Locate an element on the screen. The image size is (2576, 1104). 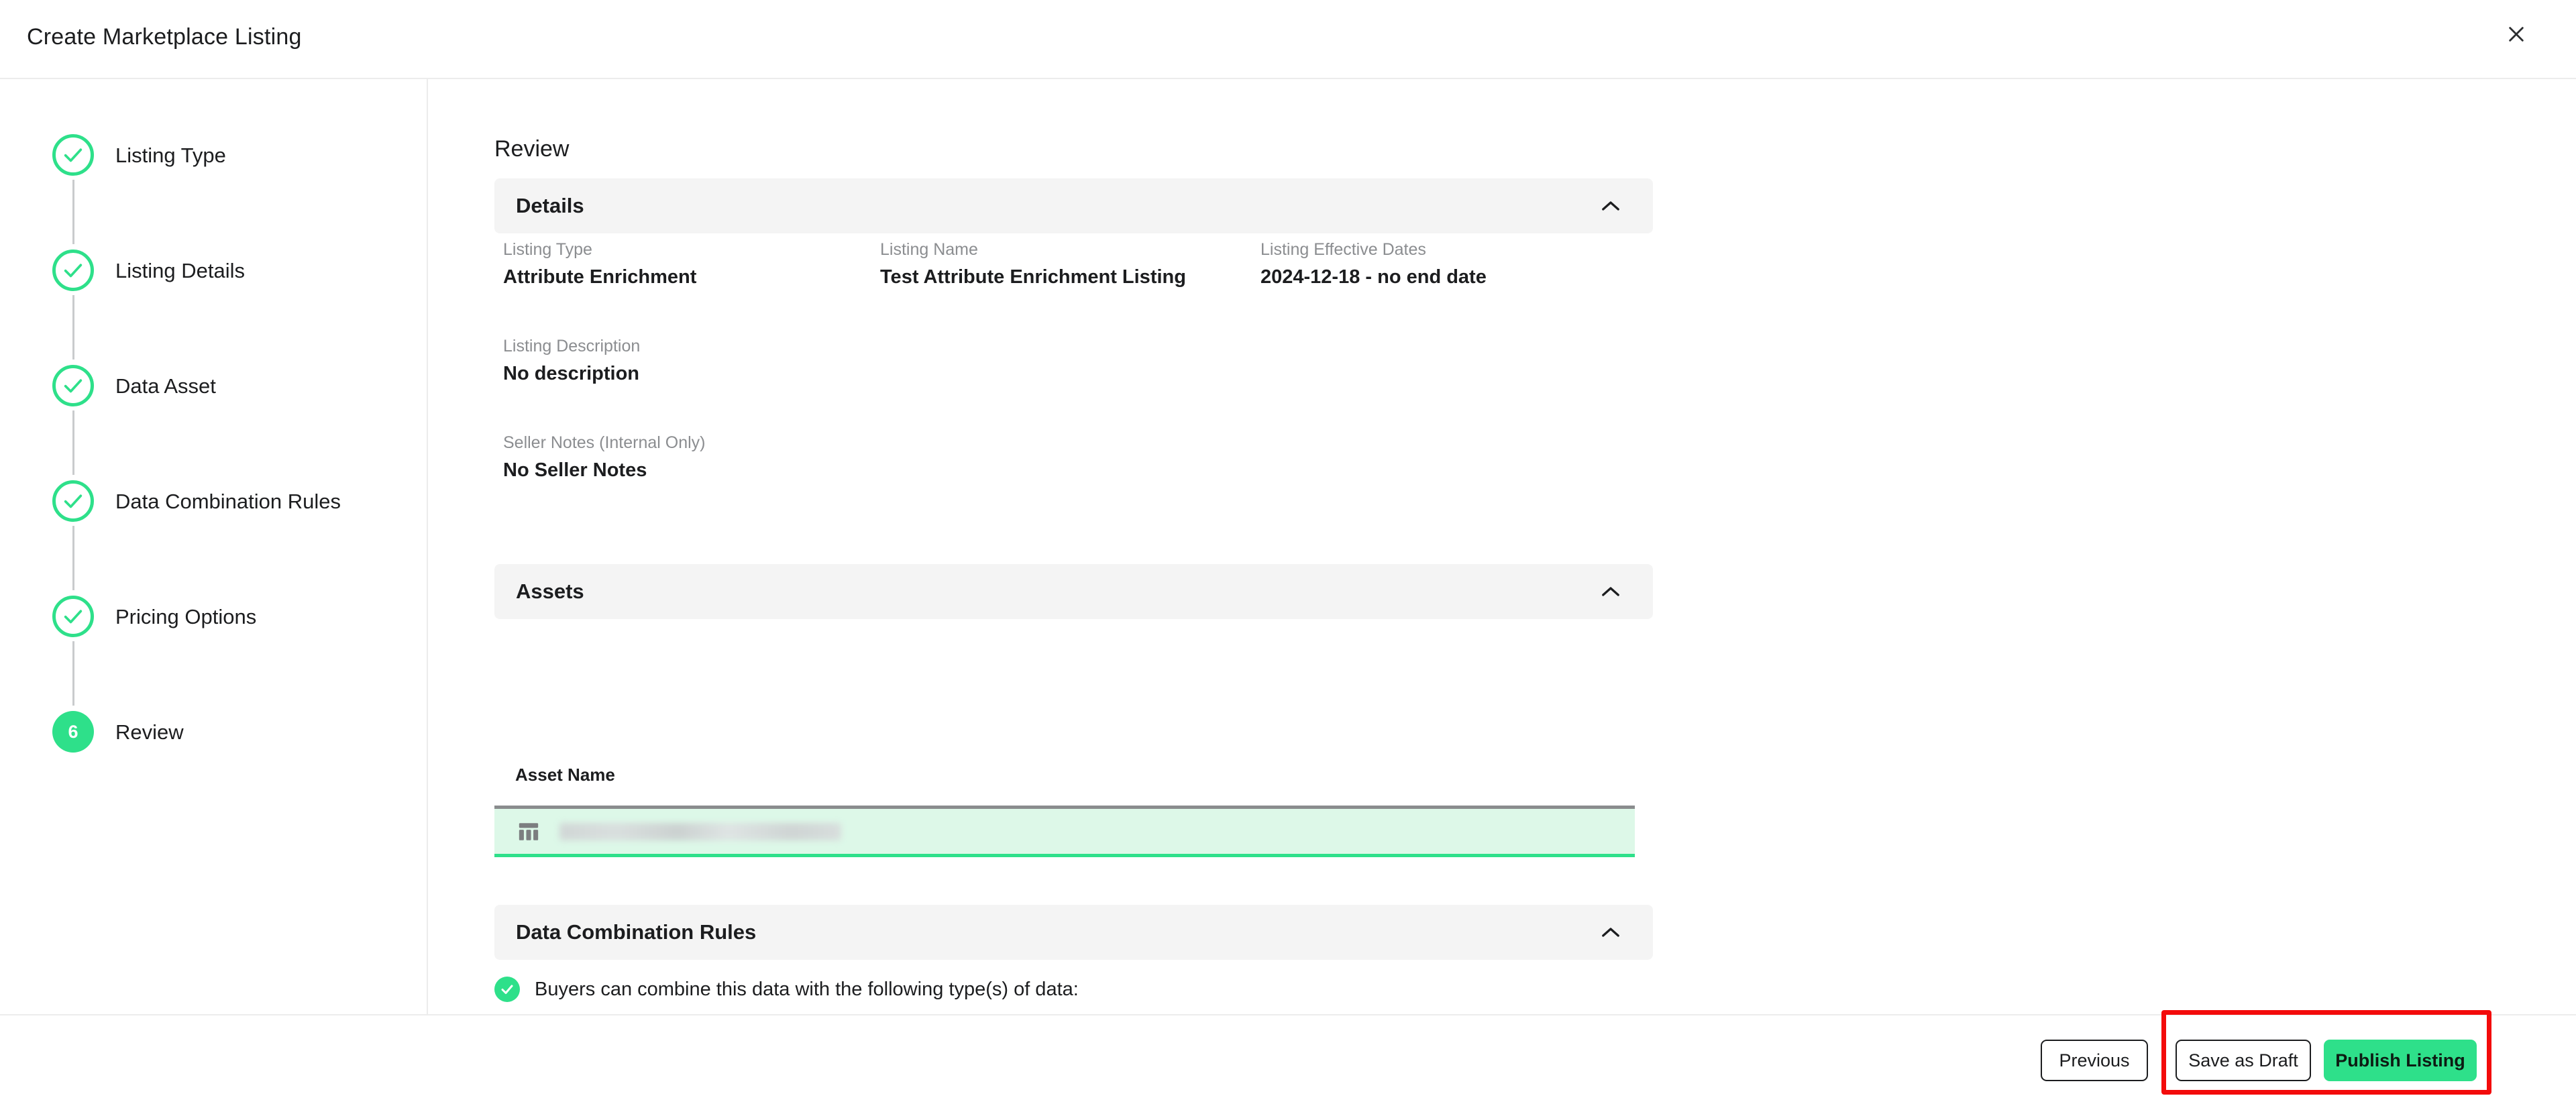
sidebar-item-label: Review is located at coordinates (149, 732).